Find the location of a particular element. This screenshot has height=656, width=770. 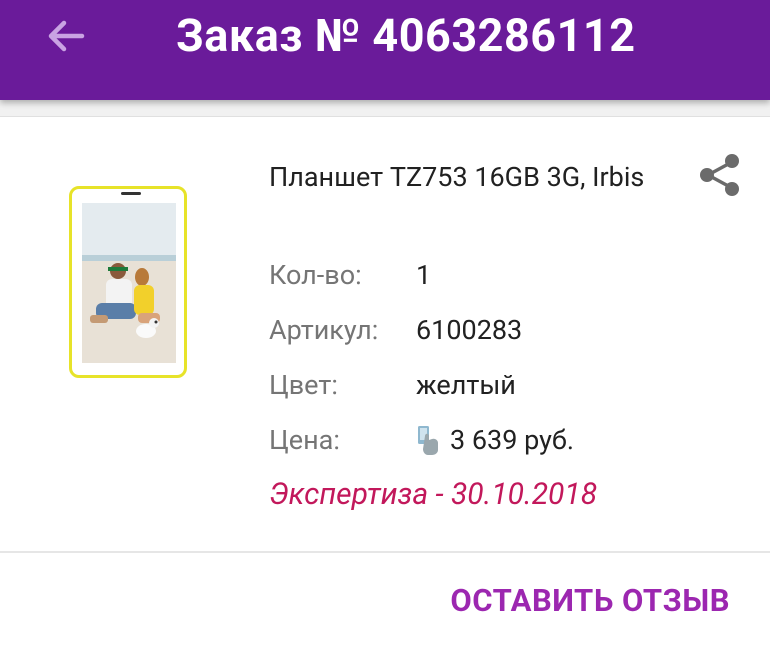

expertise-status: Экспертиза - 30.10.2018 is located at coordinates (433, 494).